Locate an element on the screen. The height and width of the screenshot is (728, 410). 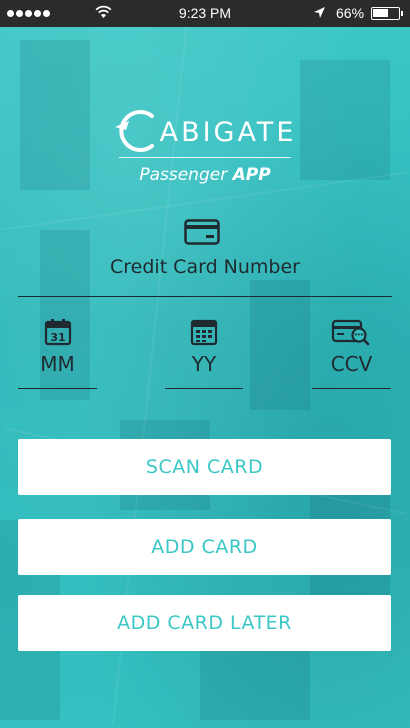
battery-percent: 66% is located at coordinates (350, 13).